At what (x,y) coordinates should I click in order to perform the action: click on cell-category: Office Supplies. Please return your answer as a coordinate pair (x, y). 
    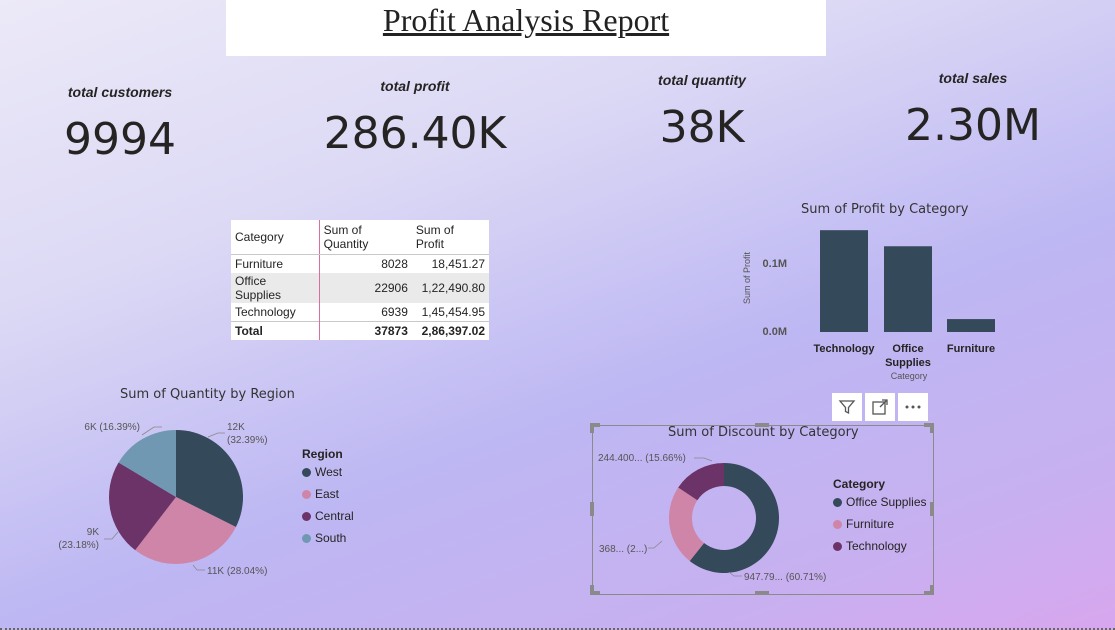
    Looking at the image, I should click on (275, 288).